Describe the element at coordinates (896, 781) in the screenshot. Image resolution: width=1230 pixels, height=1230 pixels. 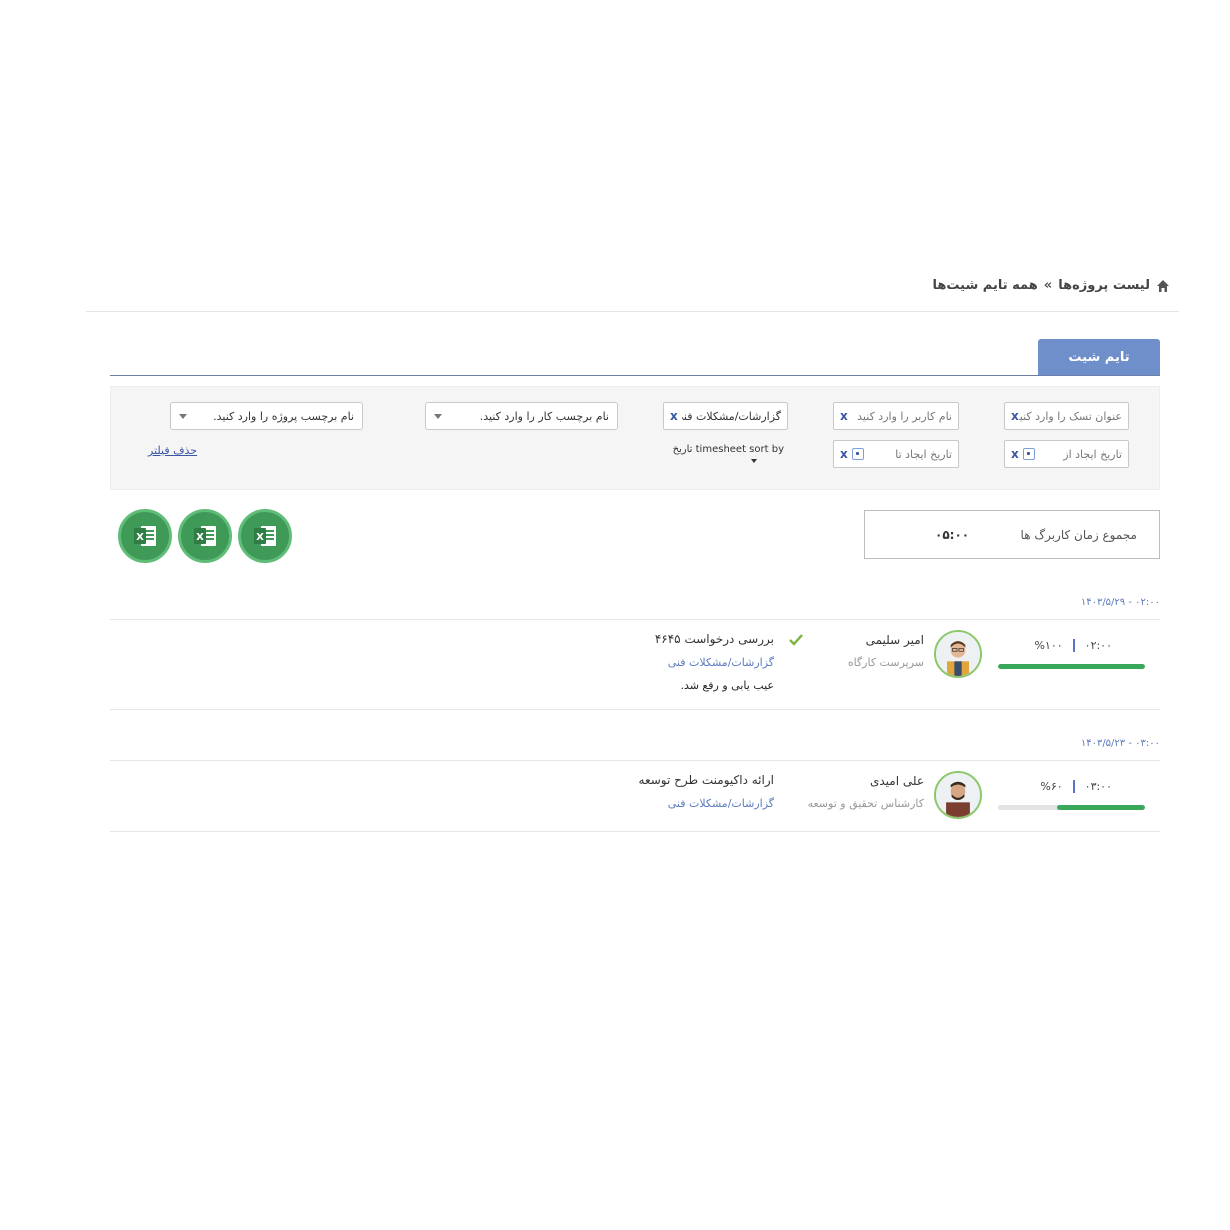
I see `user-name: علی امیدی` at that location.